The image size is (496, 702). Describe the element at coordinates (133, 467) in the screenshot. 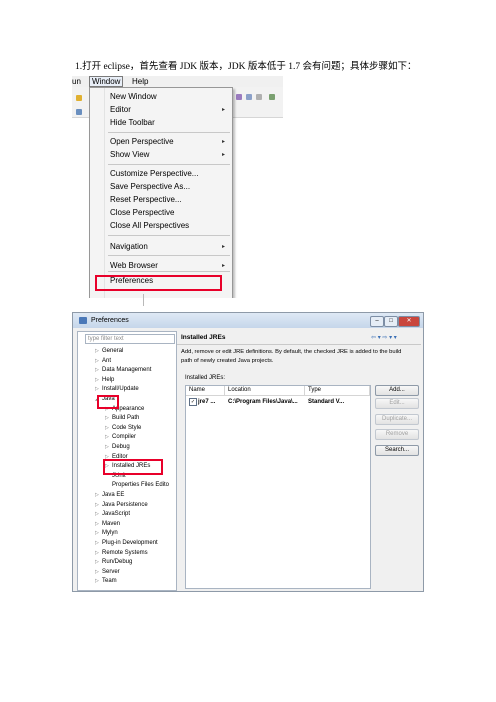

I see `installed-jres-highlight-box` at that location.